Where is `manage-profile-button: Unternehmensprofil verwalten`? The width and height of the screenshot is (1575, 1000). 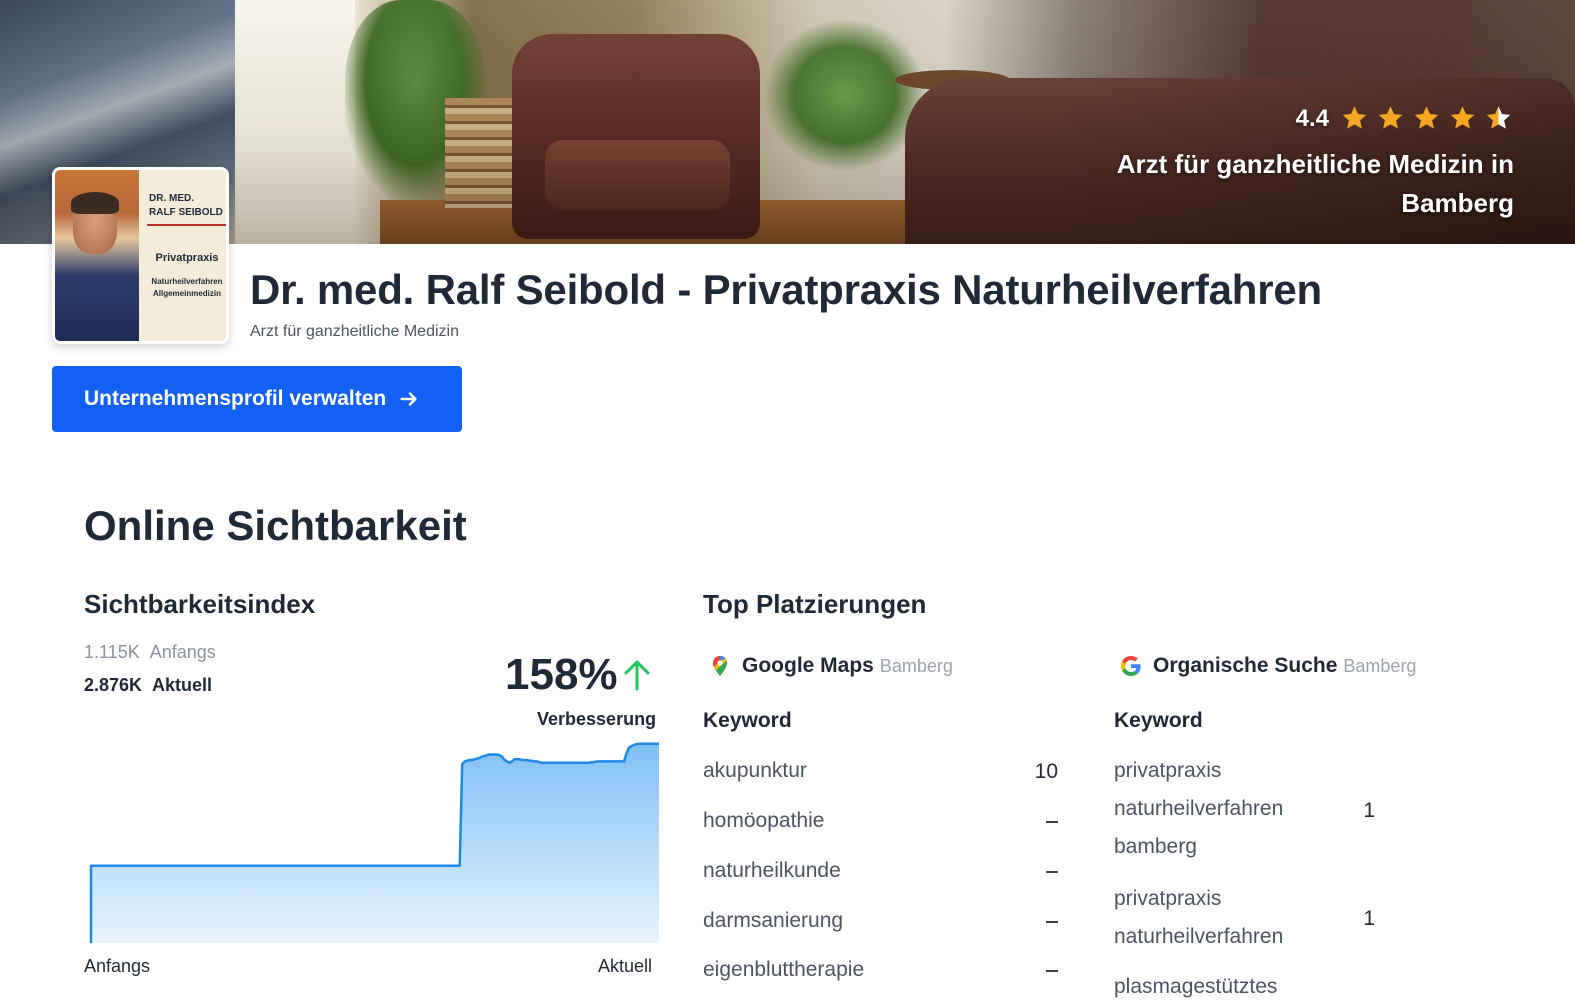
manage-profile-button: Unternehmensprofil verwalten is located at coordinates (257, 399).